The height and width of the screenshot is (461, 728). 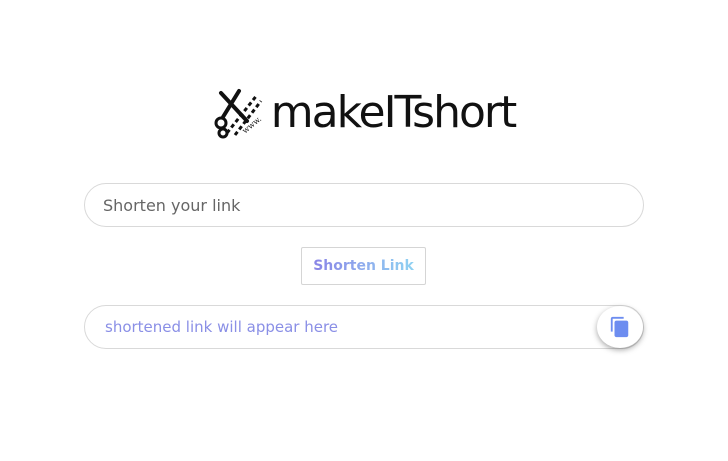 I want to click on shorten-link-button-label: Shorten Link, so click(x=363, y=266).